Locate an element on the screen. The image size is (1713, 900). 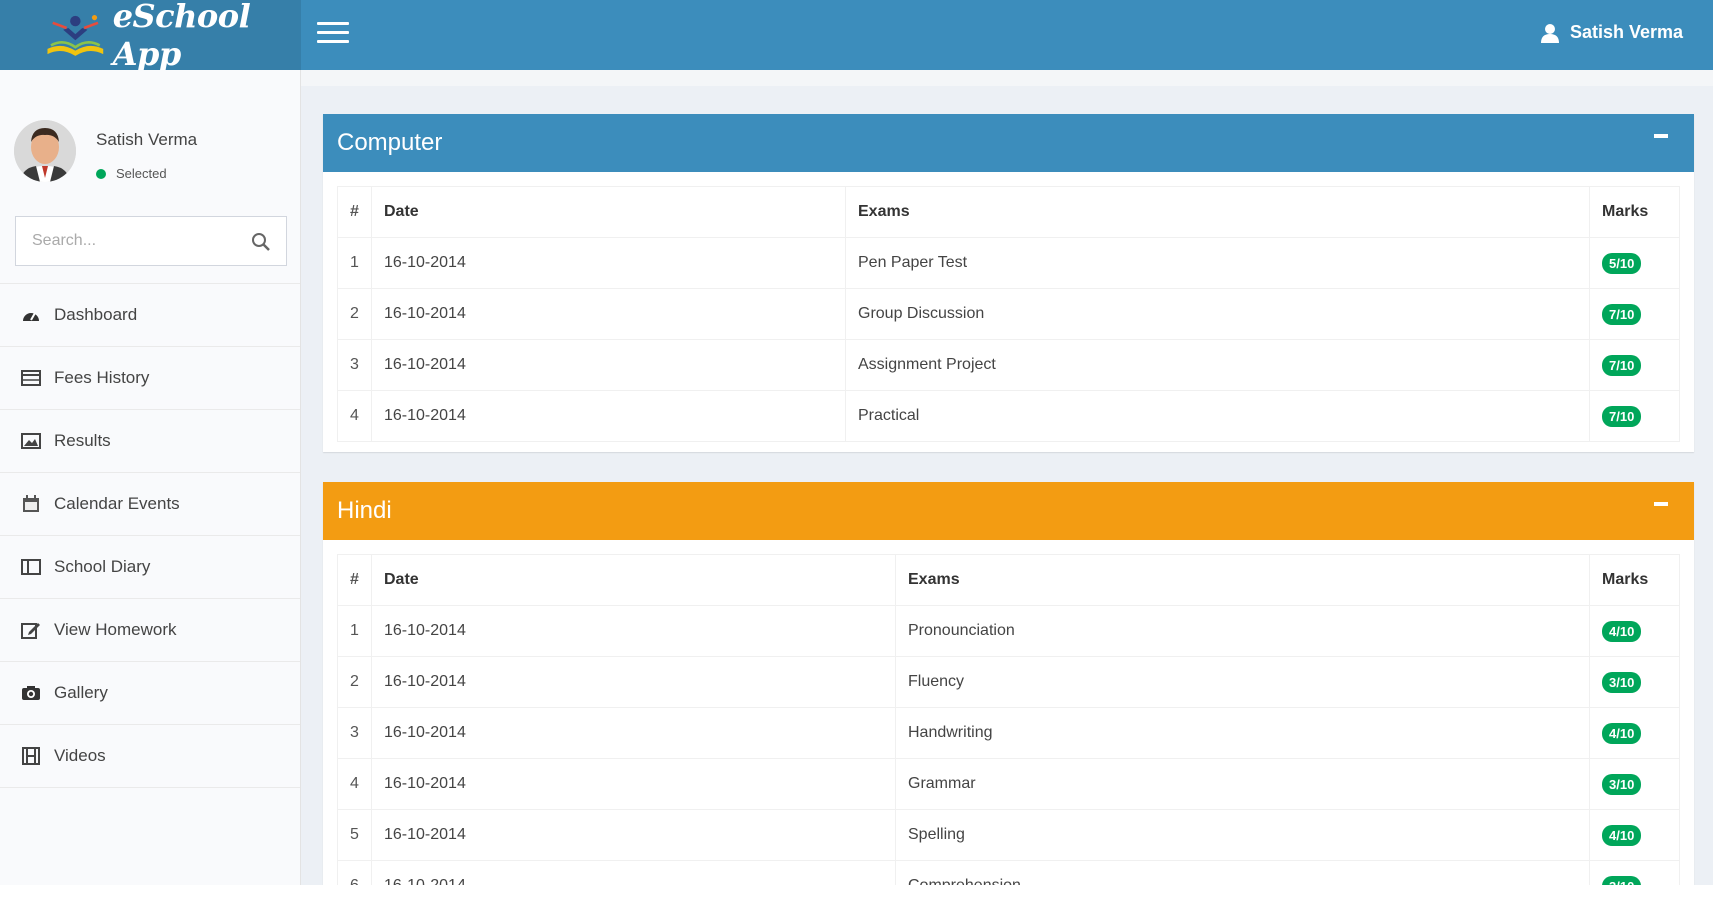
user-menu: Satish Verma is located at coordinates (1611, 32).